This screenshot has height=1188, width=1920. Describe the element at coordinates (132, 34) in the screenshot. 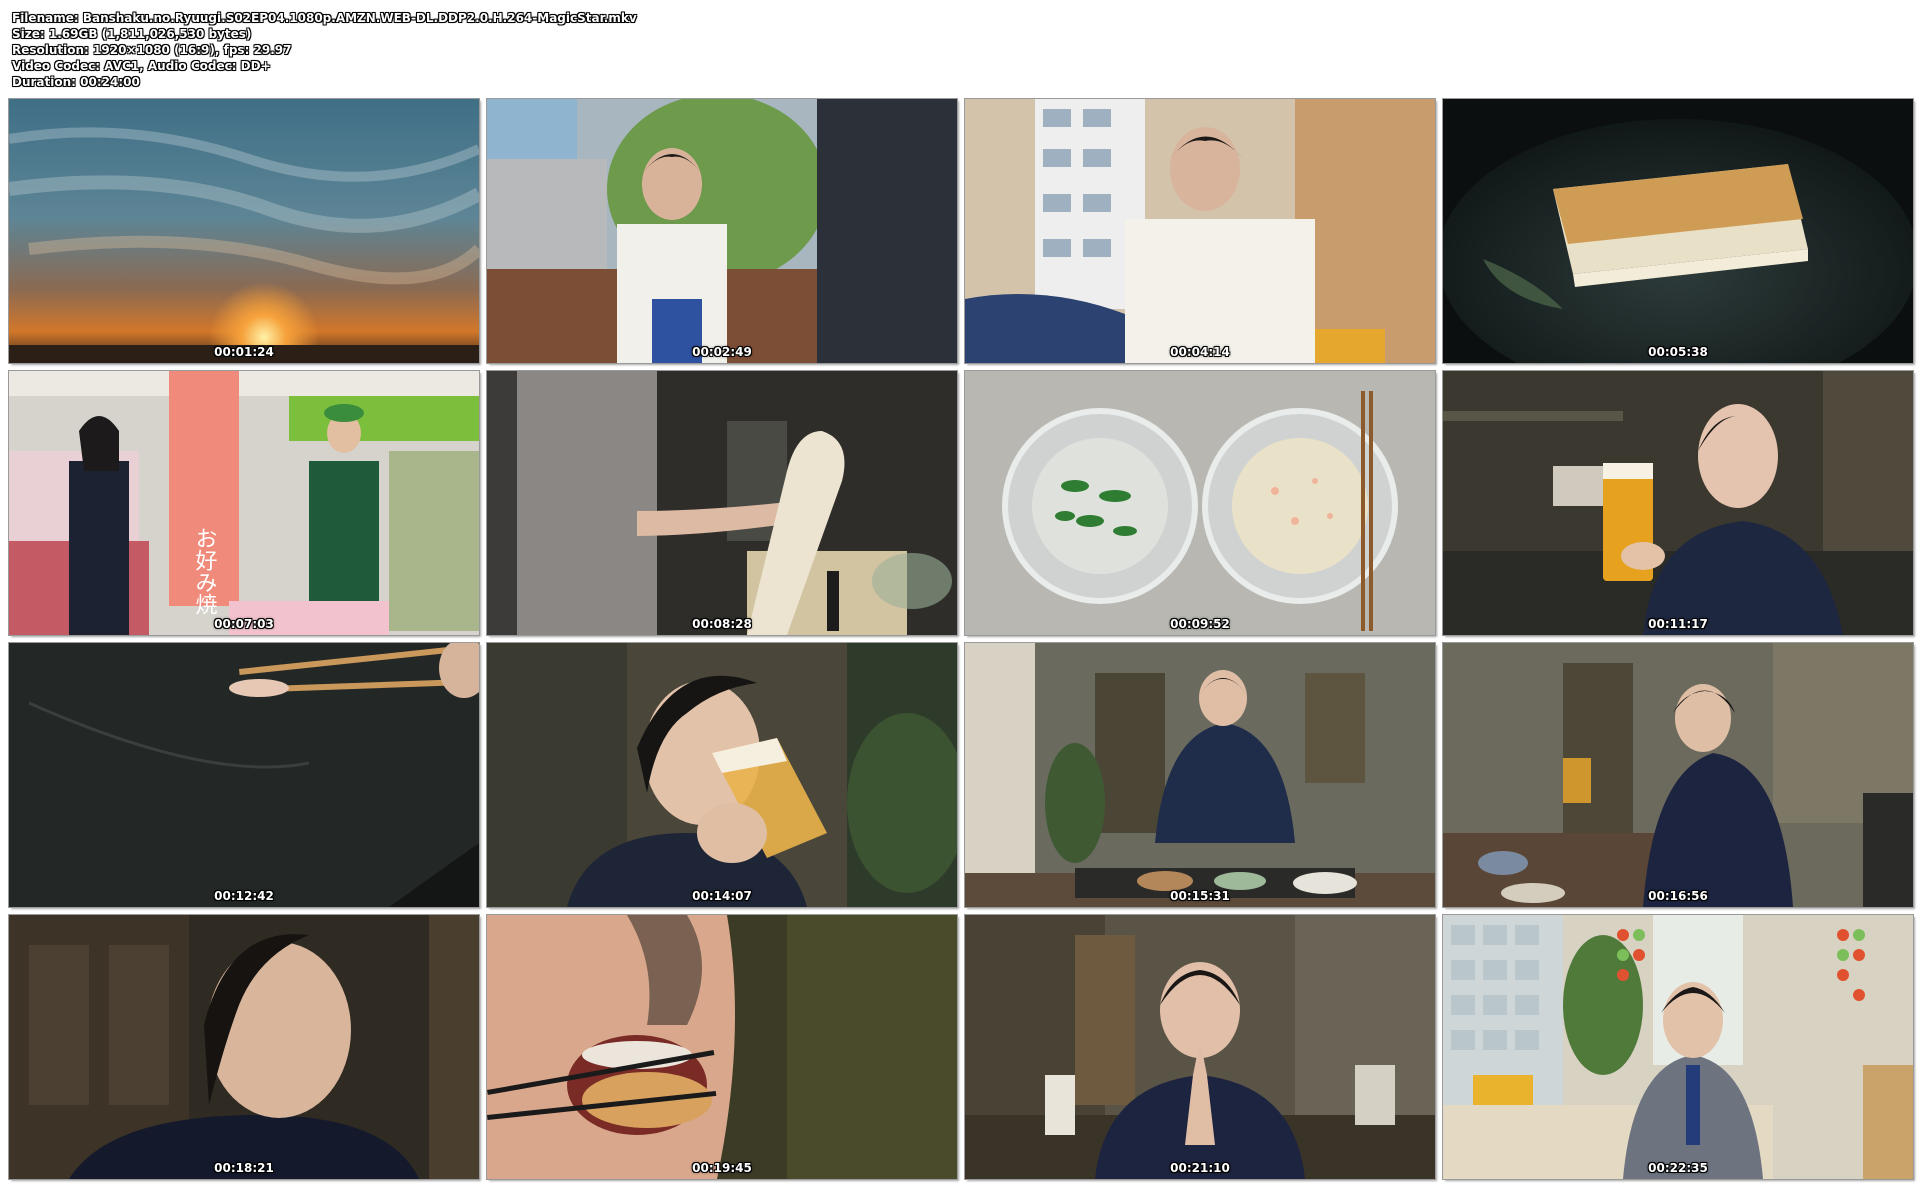

I see `size-line: Size: 1.69GB (1,811,026,530 bytes)` at that location.